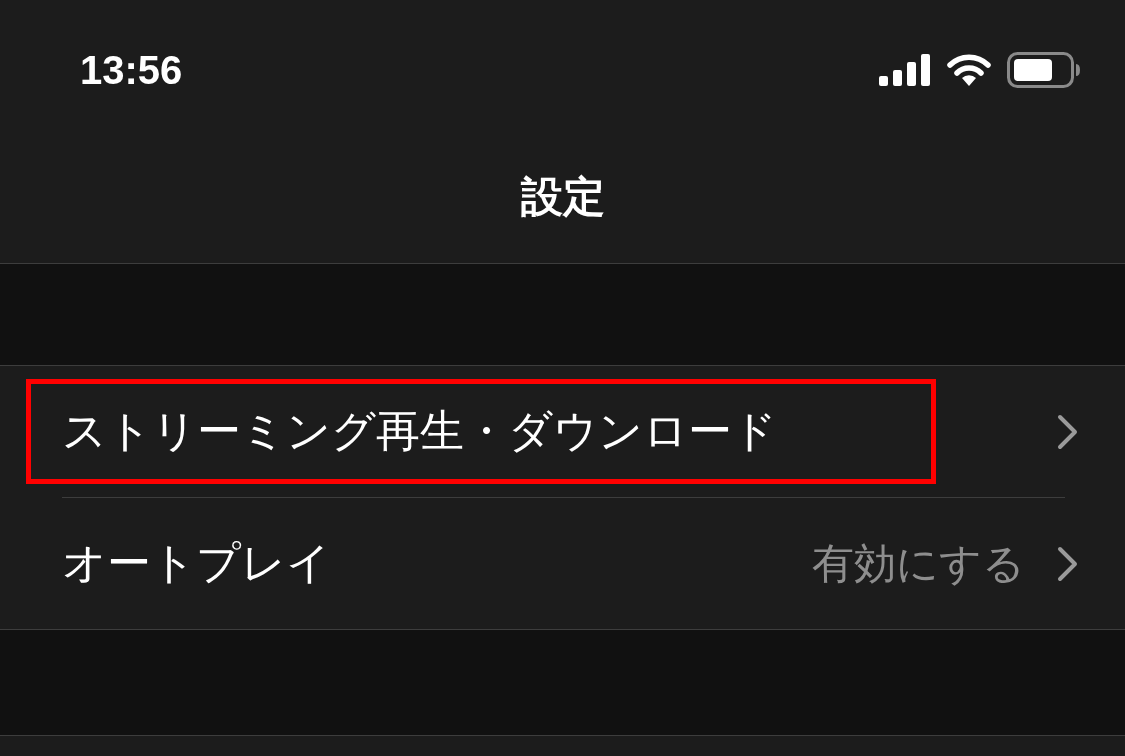 Image resolution: width=1125 pixels, height=756 pixels. Describe the element at coordinates (196, 563) in the screenshot. I see `row-label: オートプレイ` at that location.